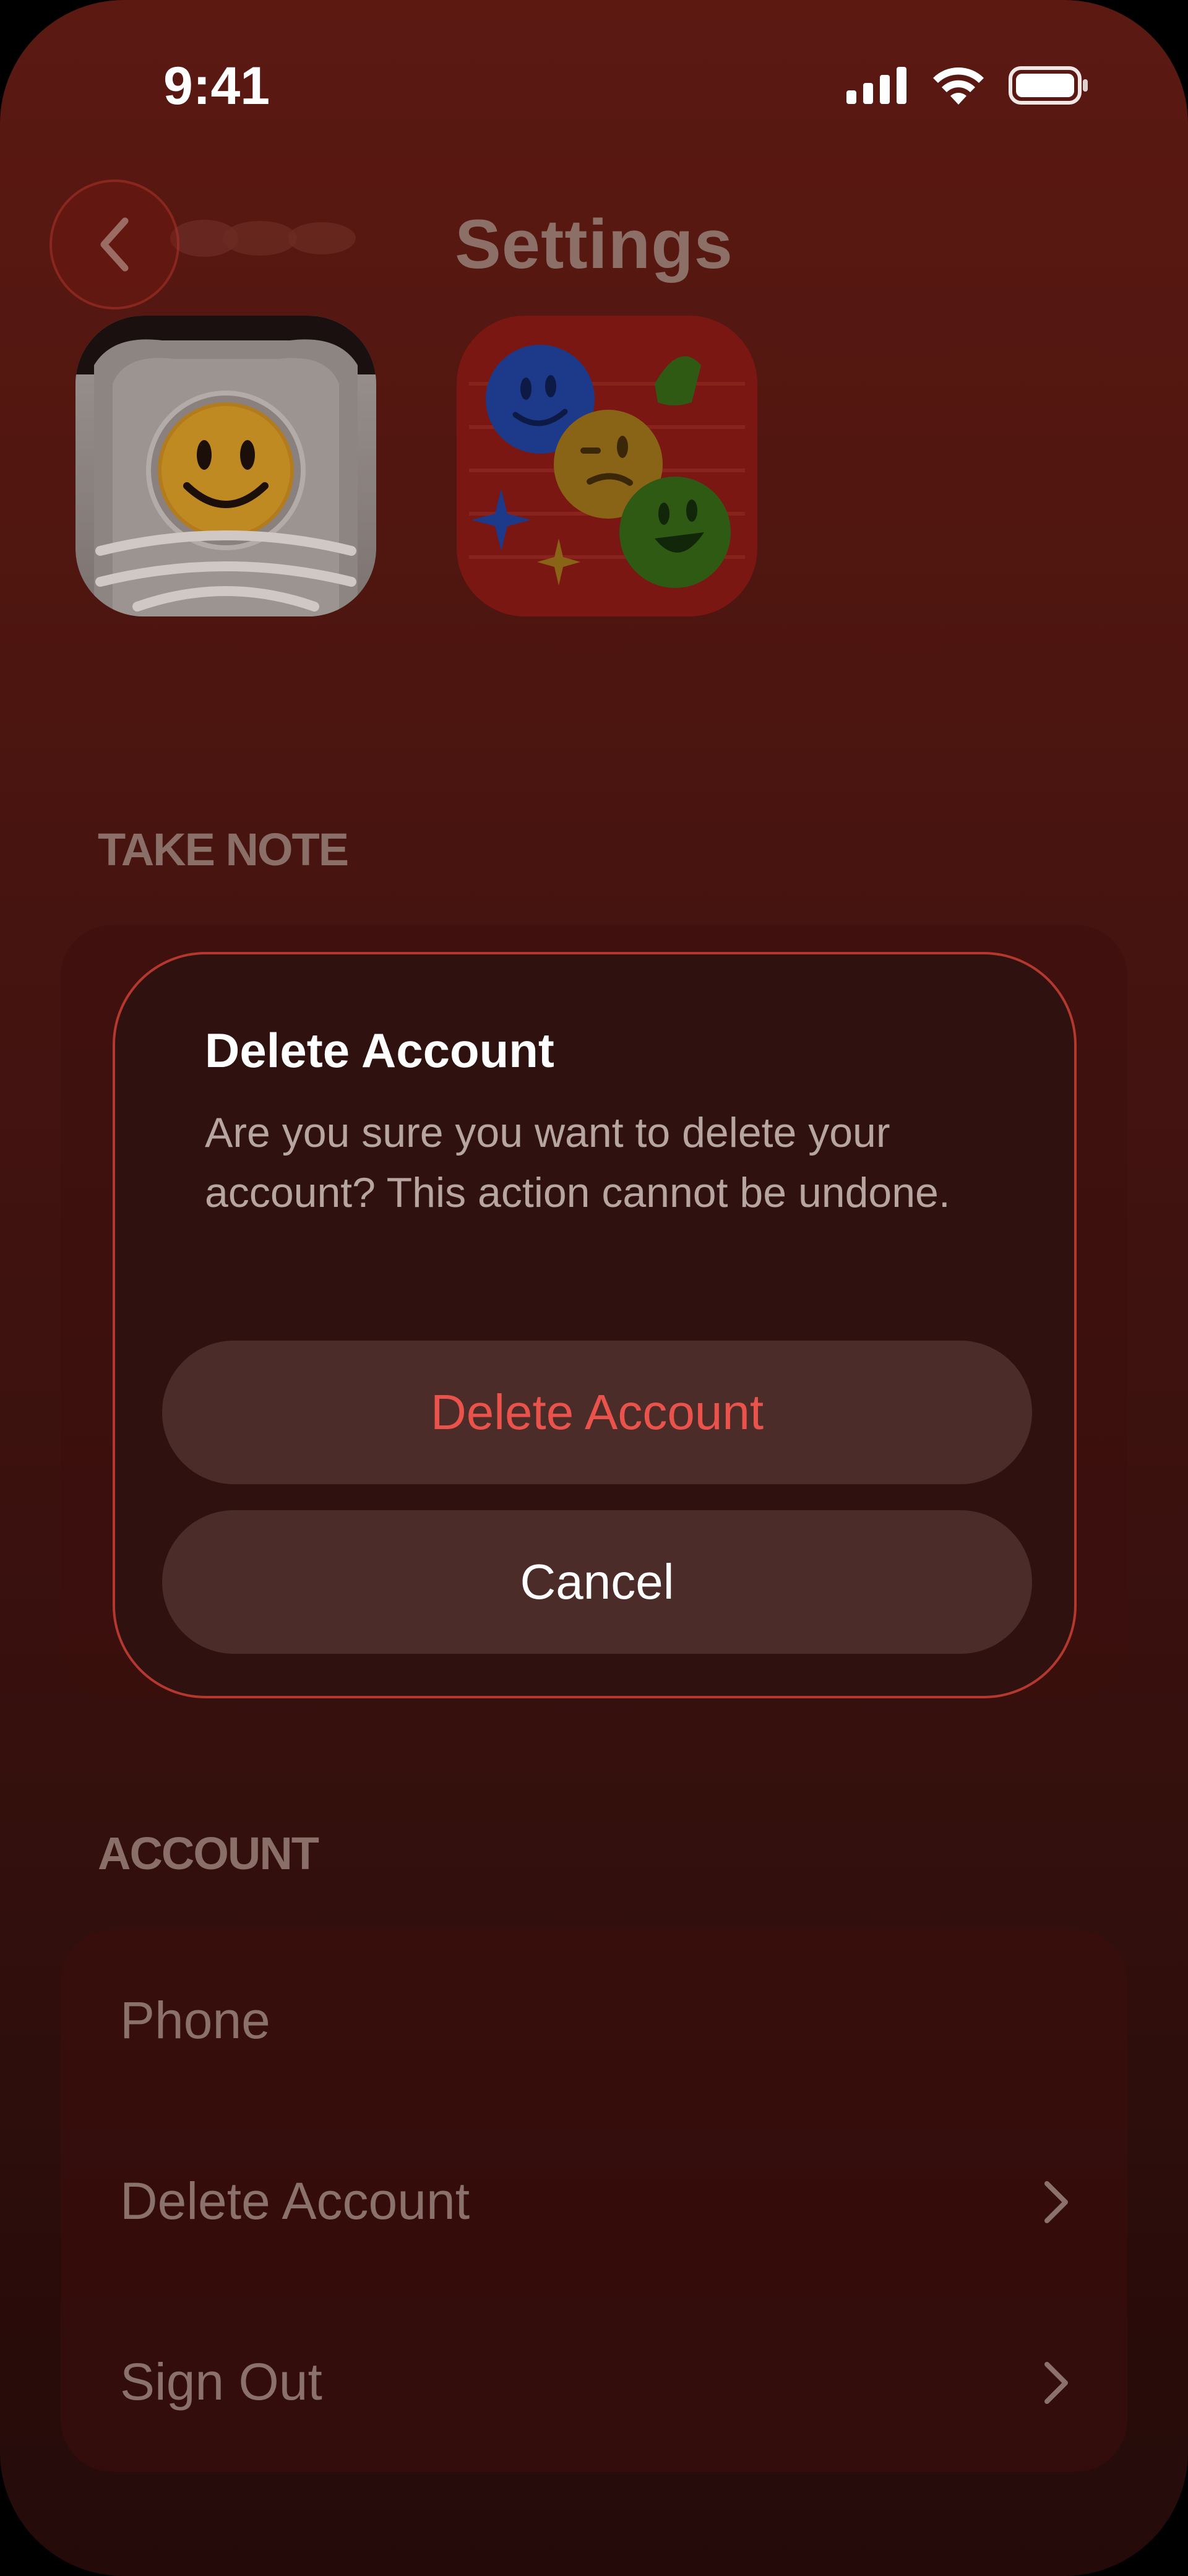 Image resolution: width=1188 pixels, height=2576 pixels. What do you see at coordinates (597, 1412) in the screenshot?
I see `confirm-delete-button: Delete Account` at bounding box center [597, 1412].